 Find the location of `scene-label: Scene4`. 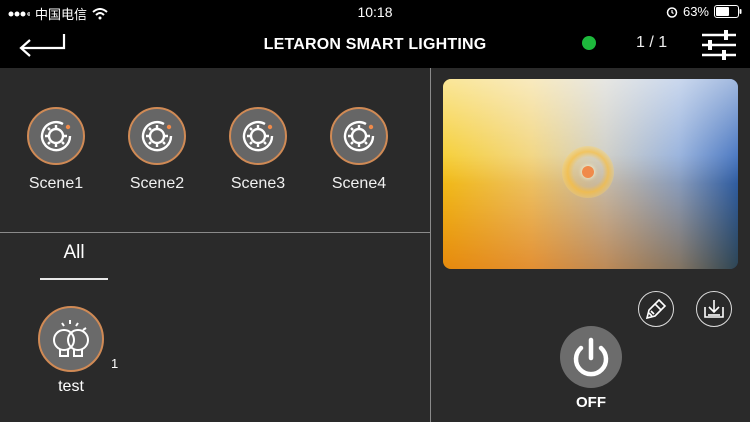

scene-label: Scene4 is located at coordinates (359, 183).